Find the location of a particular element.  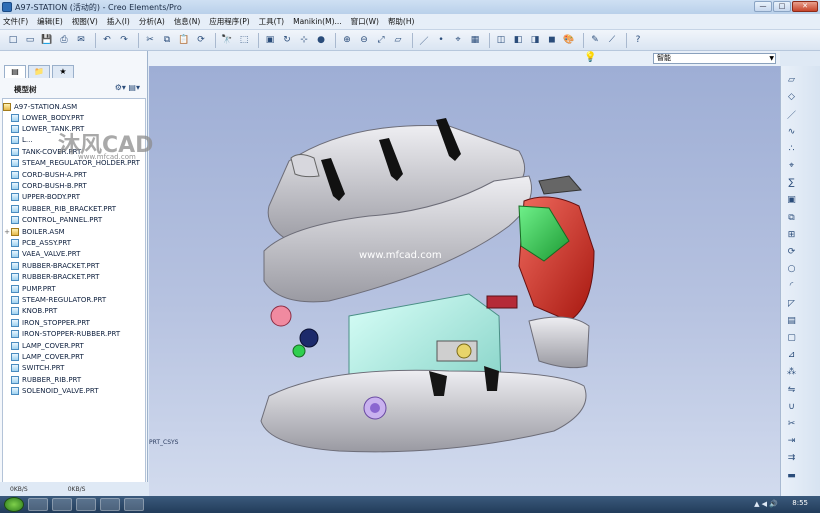

menu-tools: 工具(T) is located at coordinates (271, 21).